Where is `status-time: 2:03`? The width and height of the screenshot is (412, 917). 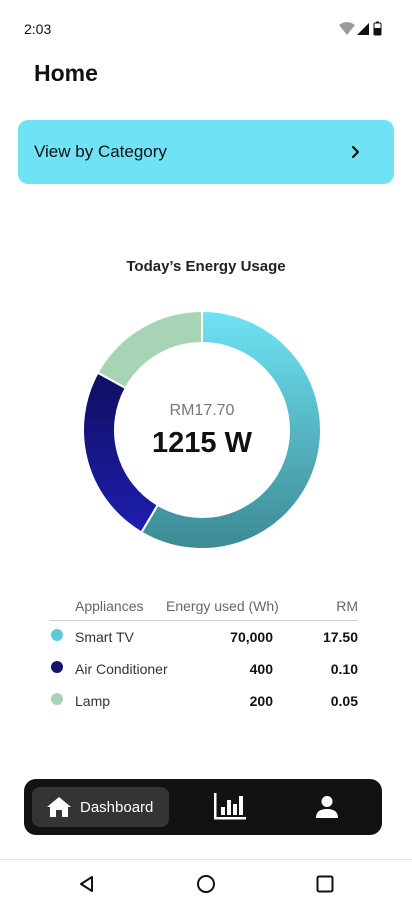
status-time: 2:03 is located at coordinates (38, 29).